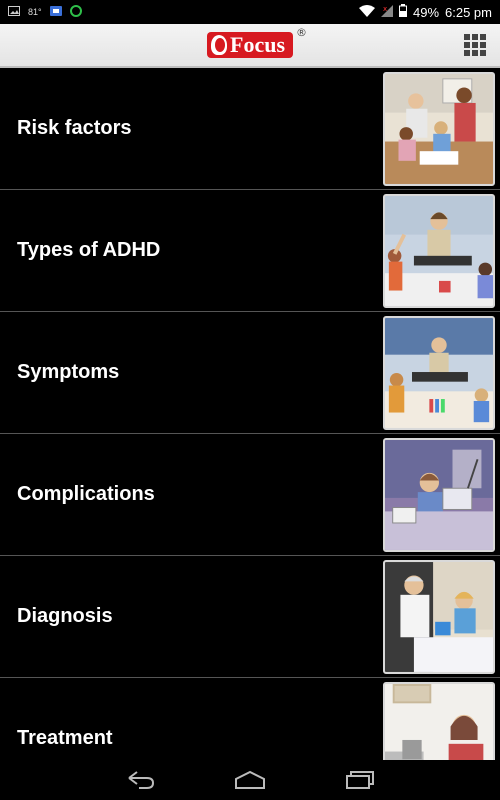 Image resolution: width=500 pixels, height=800 pixels. I want to click on temperature-text: 81°, so click(35, 12).